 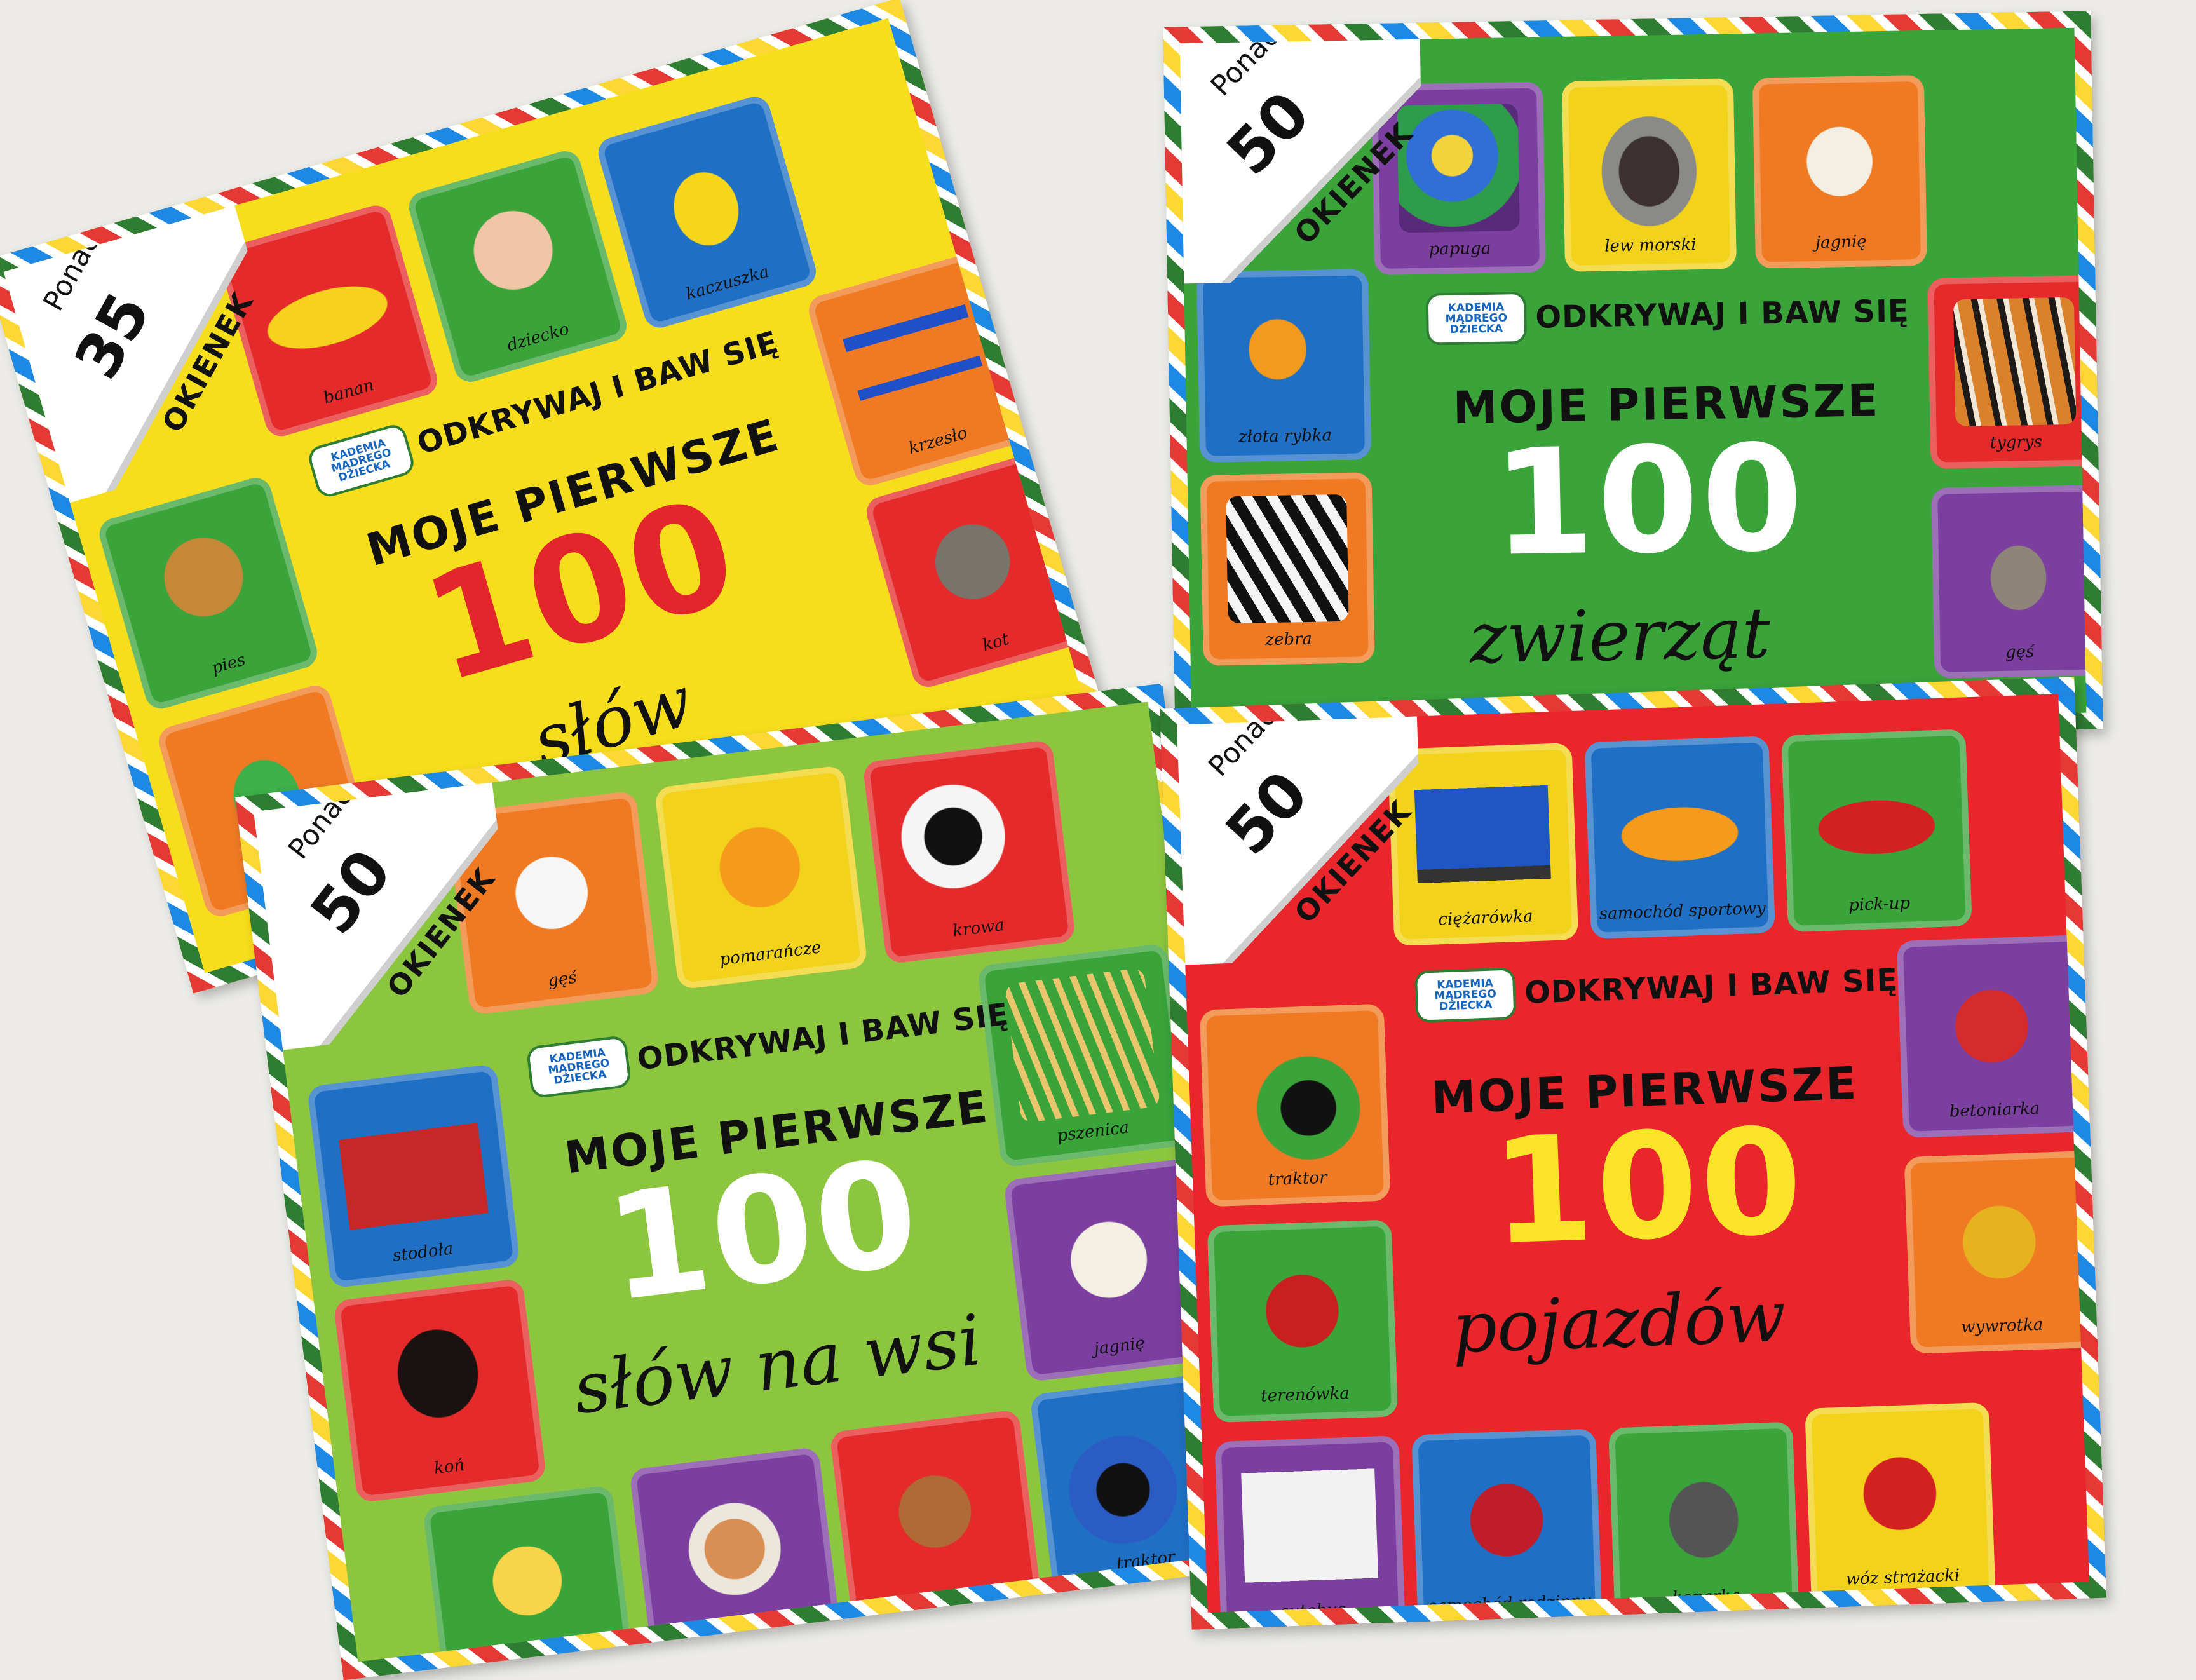 I want to click on tile-kaczuszka: kaczuszka, so click(x=707, y=212).